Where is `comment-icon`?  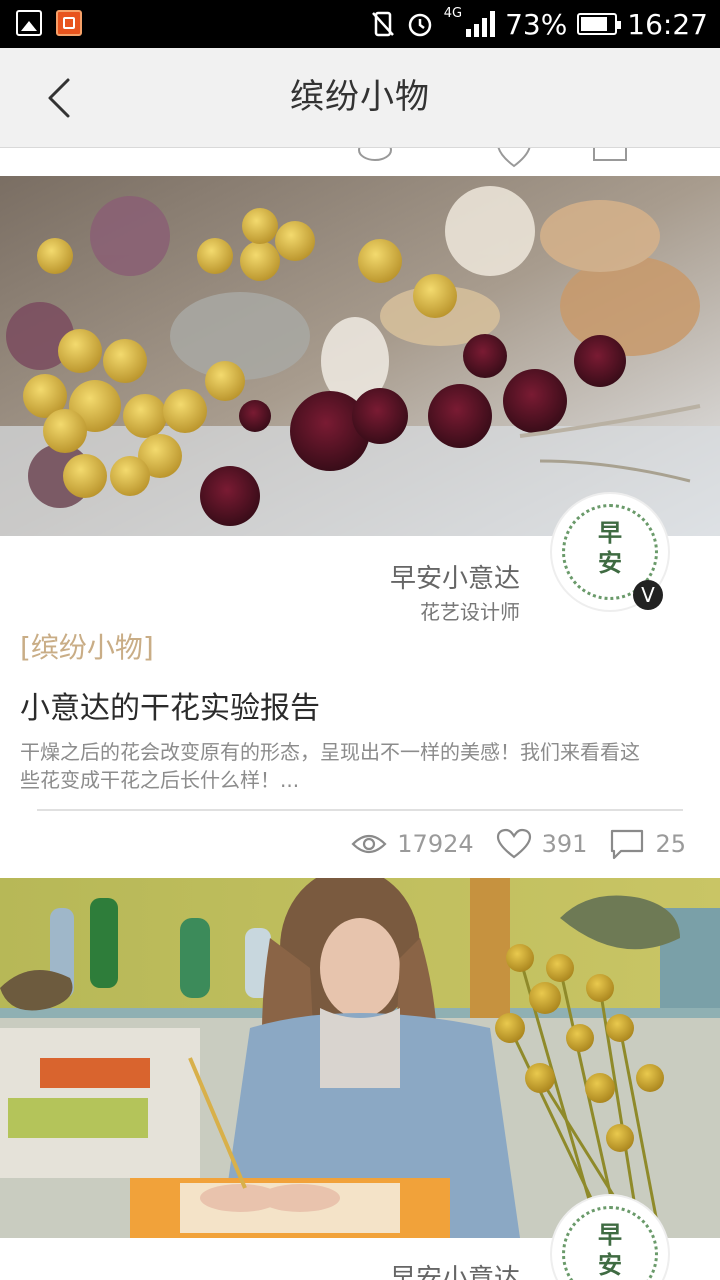
comment-icon is located at coordinates (627, 844).